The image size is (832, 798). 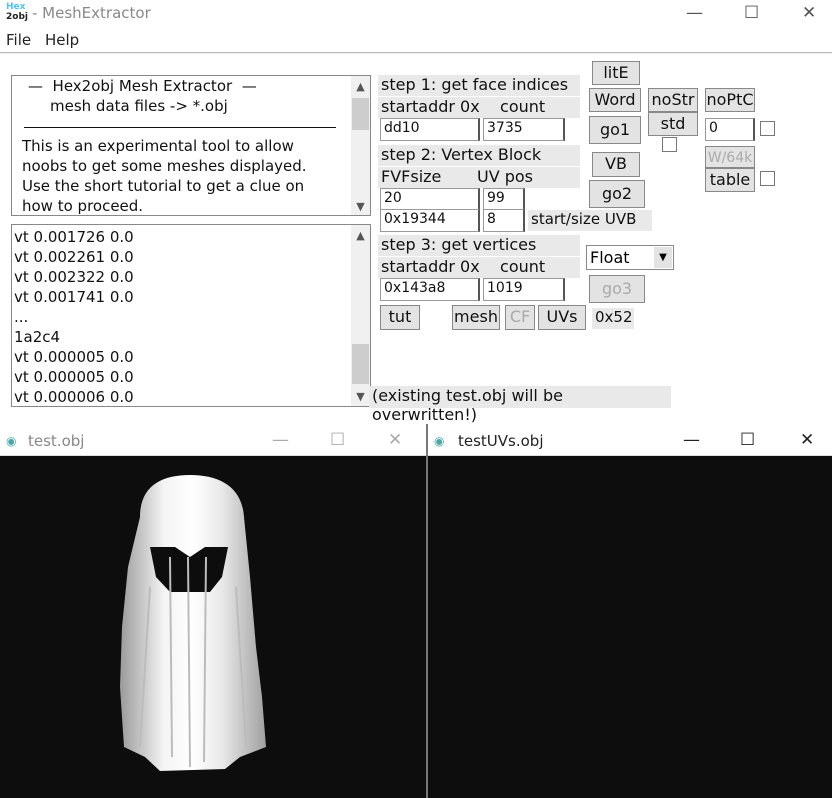 What do you see at coordinates (613, 318) in the screenshot?
I see `hex-value-label: 0x52` at bounding box center [613, 318].